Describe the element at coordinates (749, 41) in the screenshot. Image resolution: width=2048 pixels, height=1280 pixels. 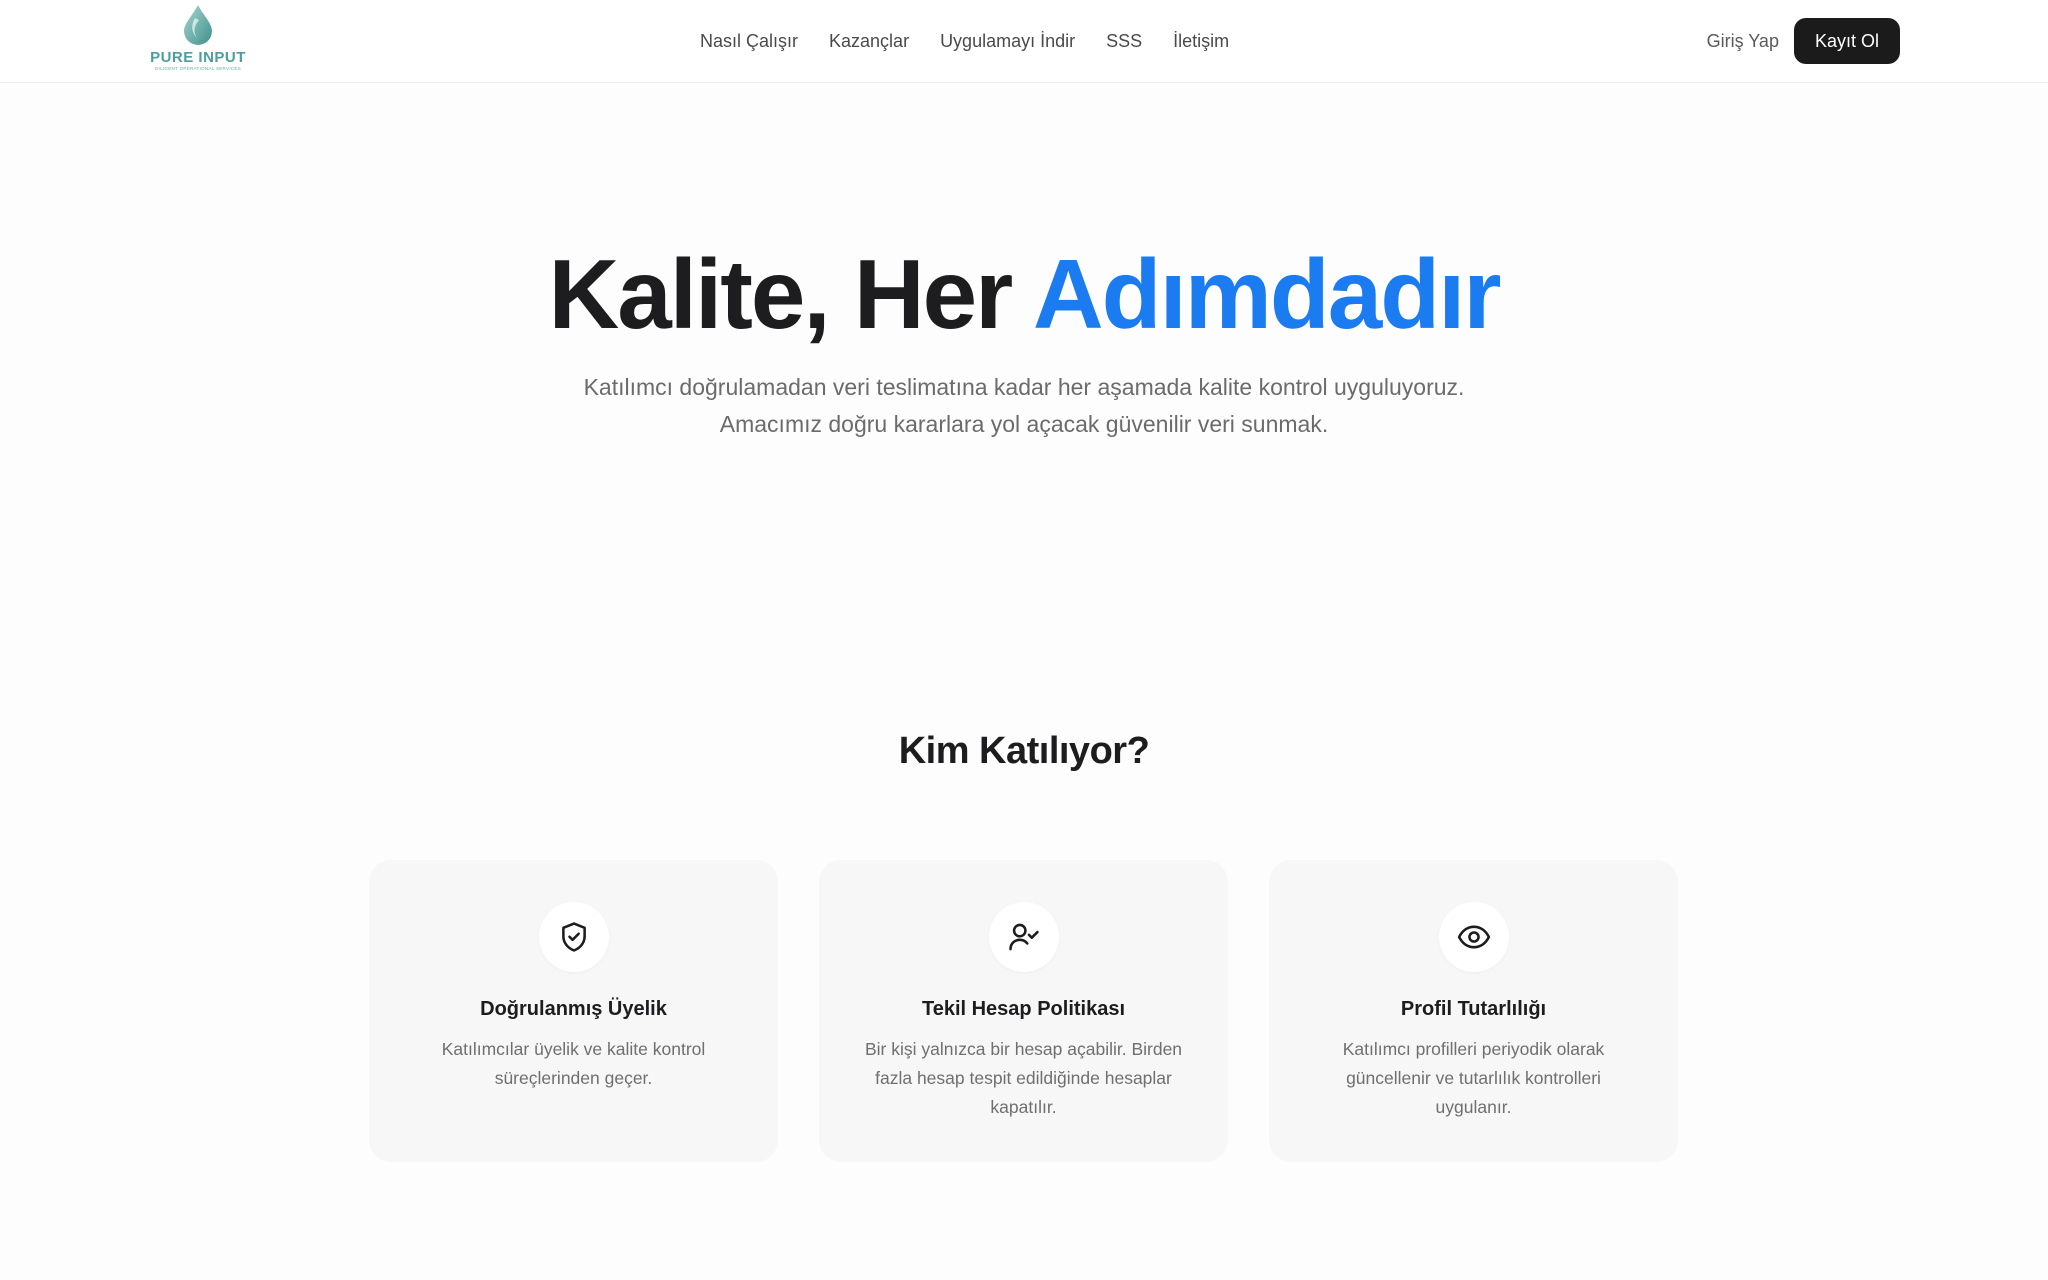
I see `nav-link-how-it-works: Nasıl Çalışır` at that location.